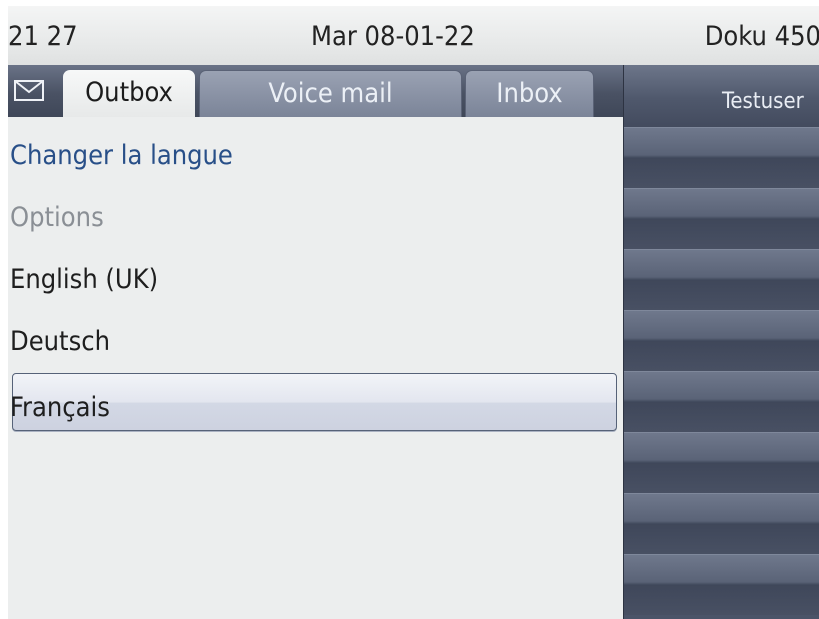 The width and height of the screenshot is (819, 619). What do you see at coordinates (43, 36) in the screenshot?
I see `clock: 21 27` at bounding box center [43, 36].